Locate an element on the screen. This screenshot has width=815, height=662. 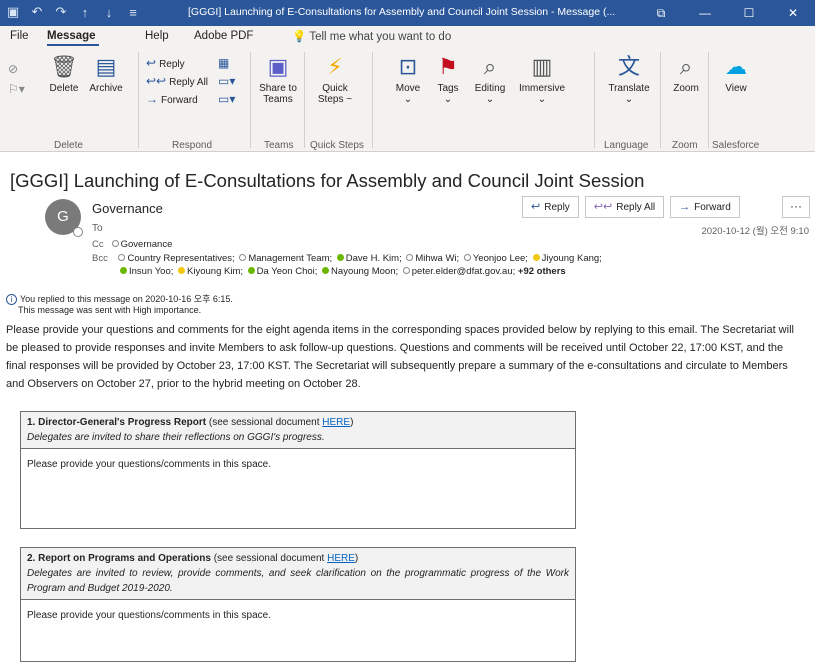
bcc-recipient: Jiyoung Kang; is located at coordinates (572, 258).